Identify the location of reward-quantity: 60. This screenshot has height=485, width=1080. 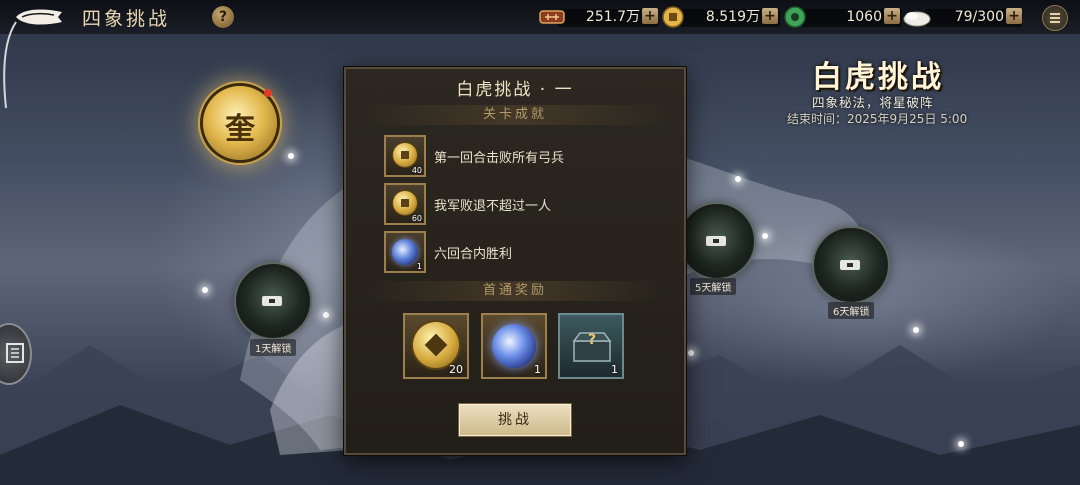
(416, 218).